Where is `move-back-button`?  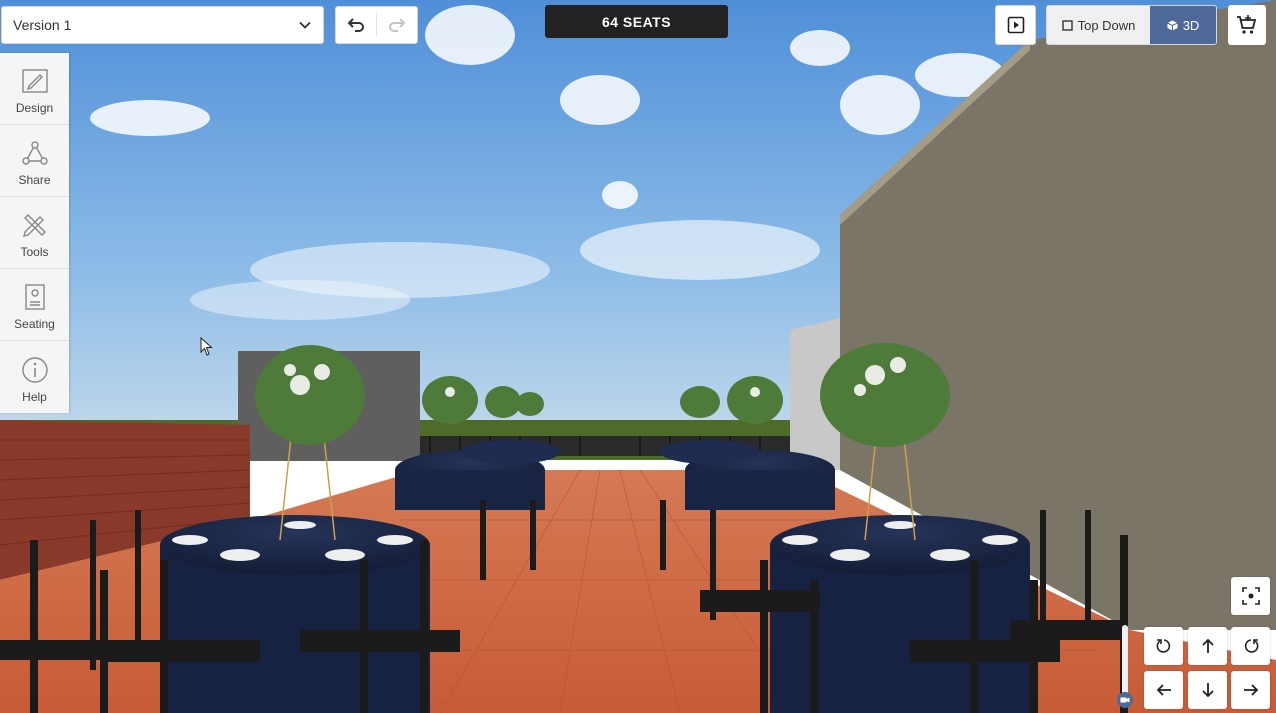
move-back-button is located at coordinates (1207, 690).